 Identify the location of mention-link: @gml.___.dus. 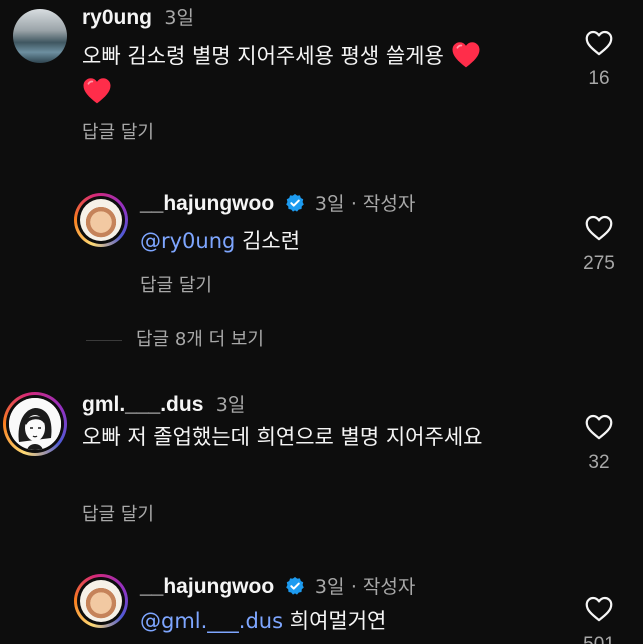
(211, 621).